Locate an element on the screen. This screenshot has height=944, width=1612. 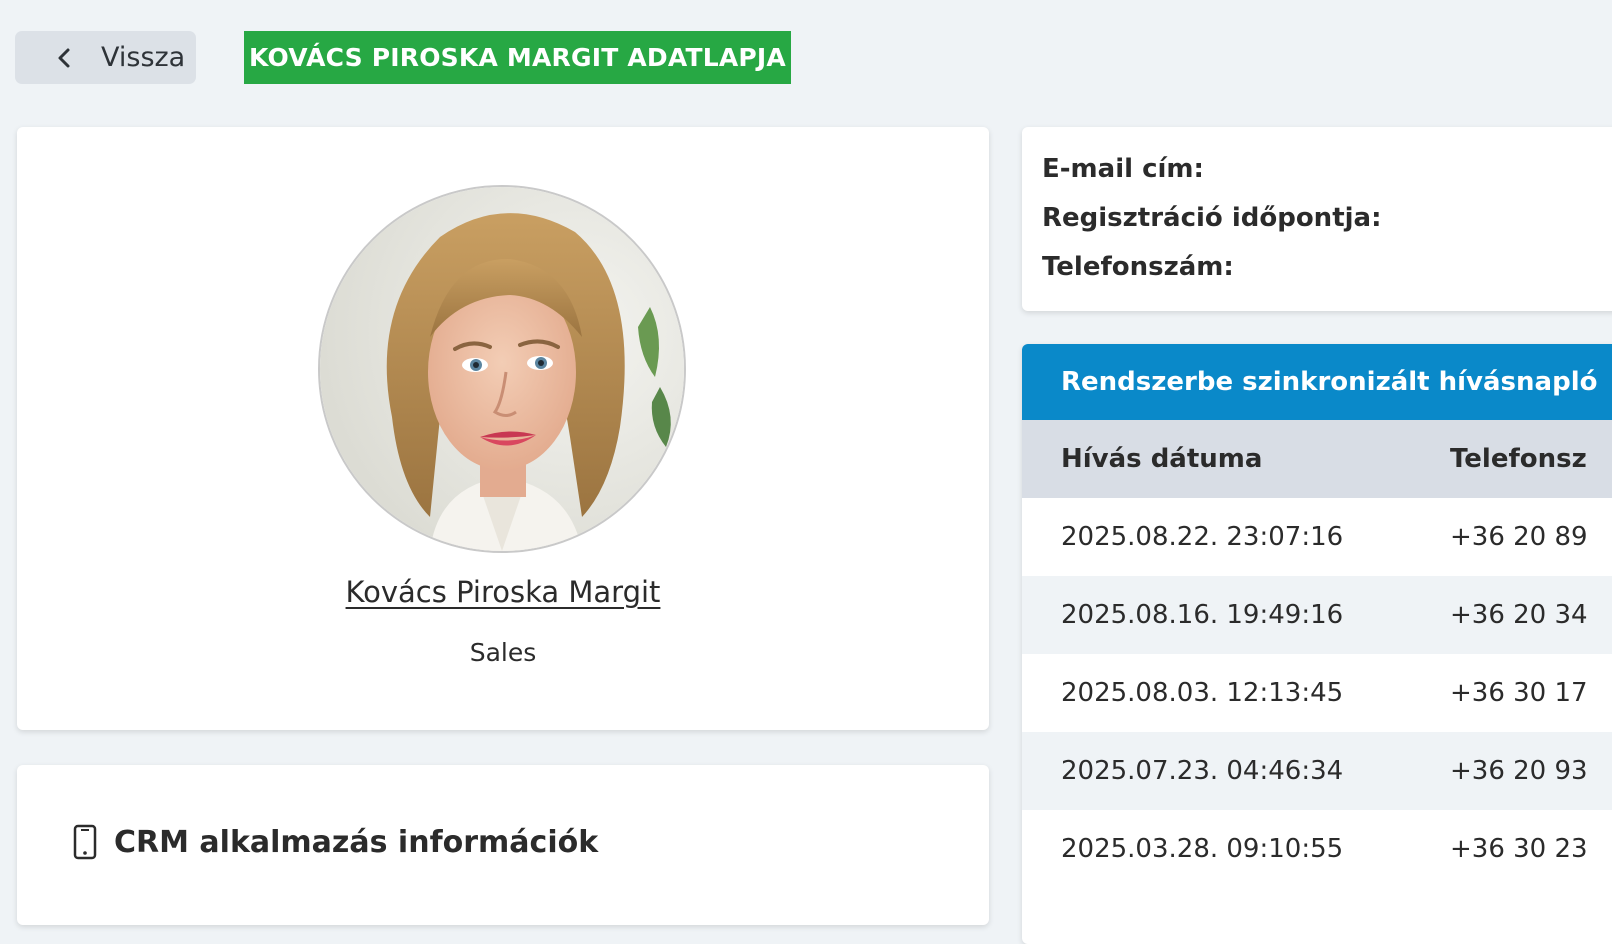
page-title: KOVÁCS PIROSKA MARGIT ADATLAPJA is located at coordinates (517, 57).